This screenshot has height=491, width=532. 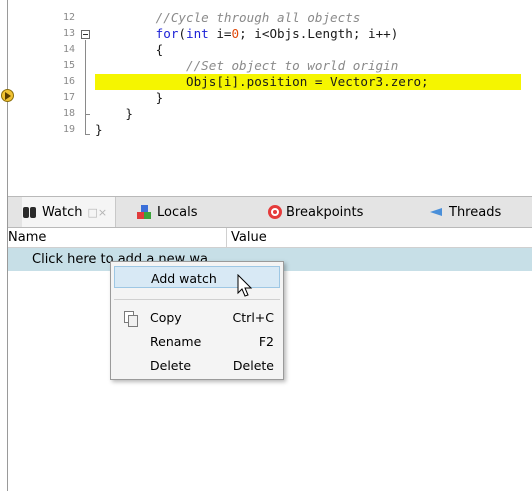 I want to click on code-text: {, so click(x=129, y=50).